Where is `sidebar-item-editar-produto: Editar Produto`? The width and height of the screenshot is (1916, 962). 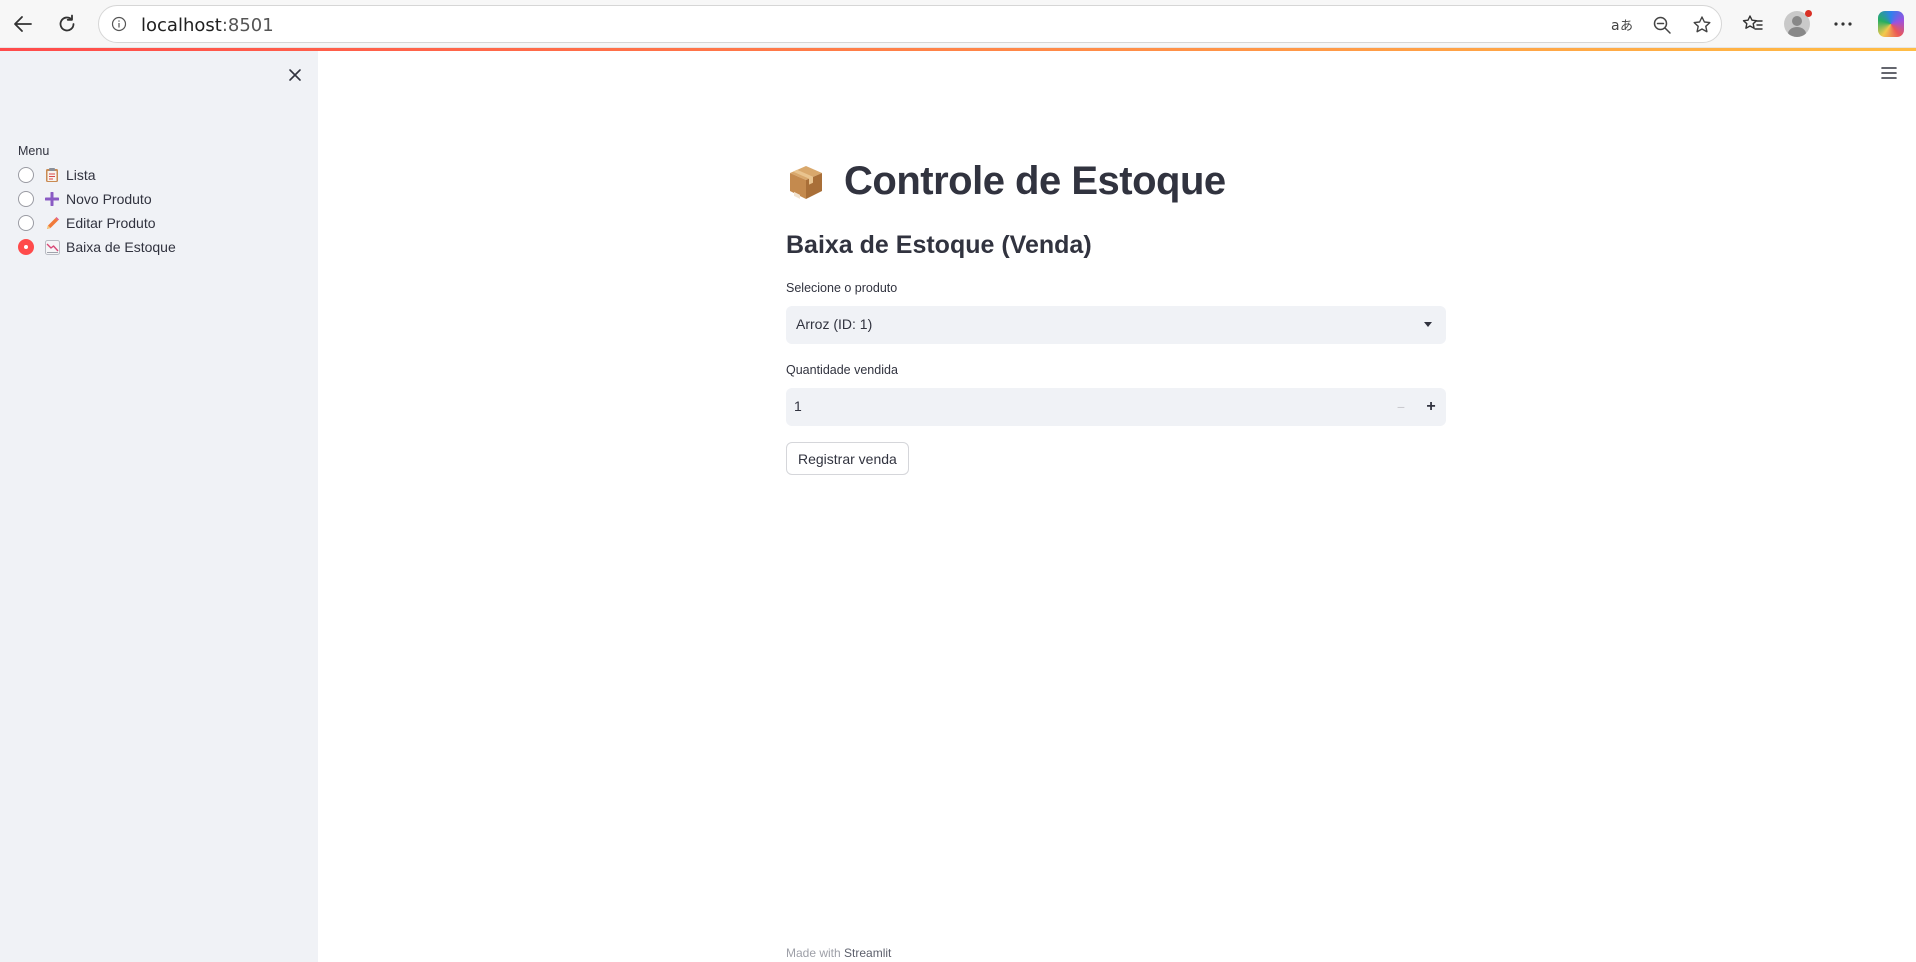 sidebar-item-editar-produto: Editar Produto is located at coordinates (97, 223).